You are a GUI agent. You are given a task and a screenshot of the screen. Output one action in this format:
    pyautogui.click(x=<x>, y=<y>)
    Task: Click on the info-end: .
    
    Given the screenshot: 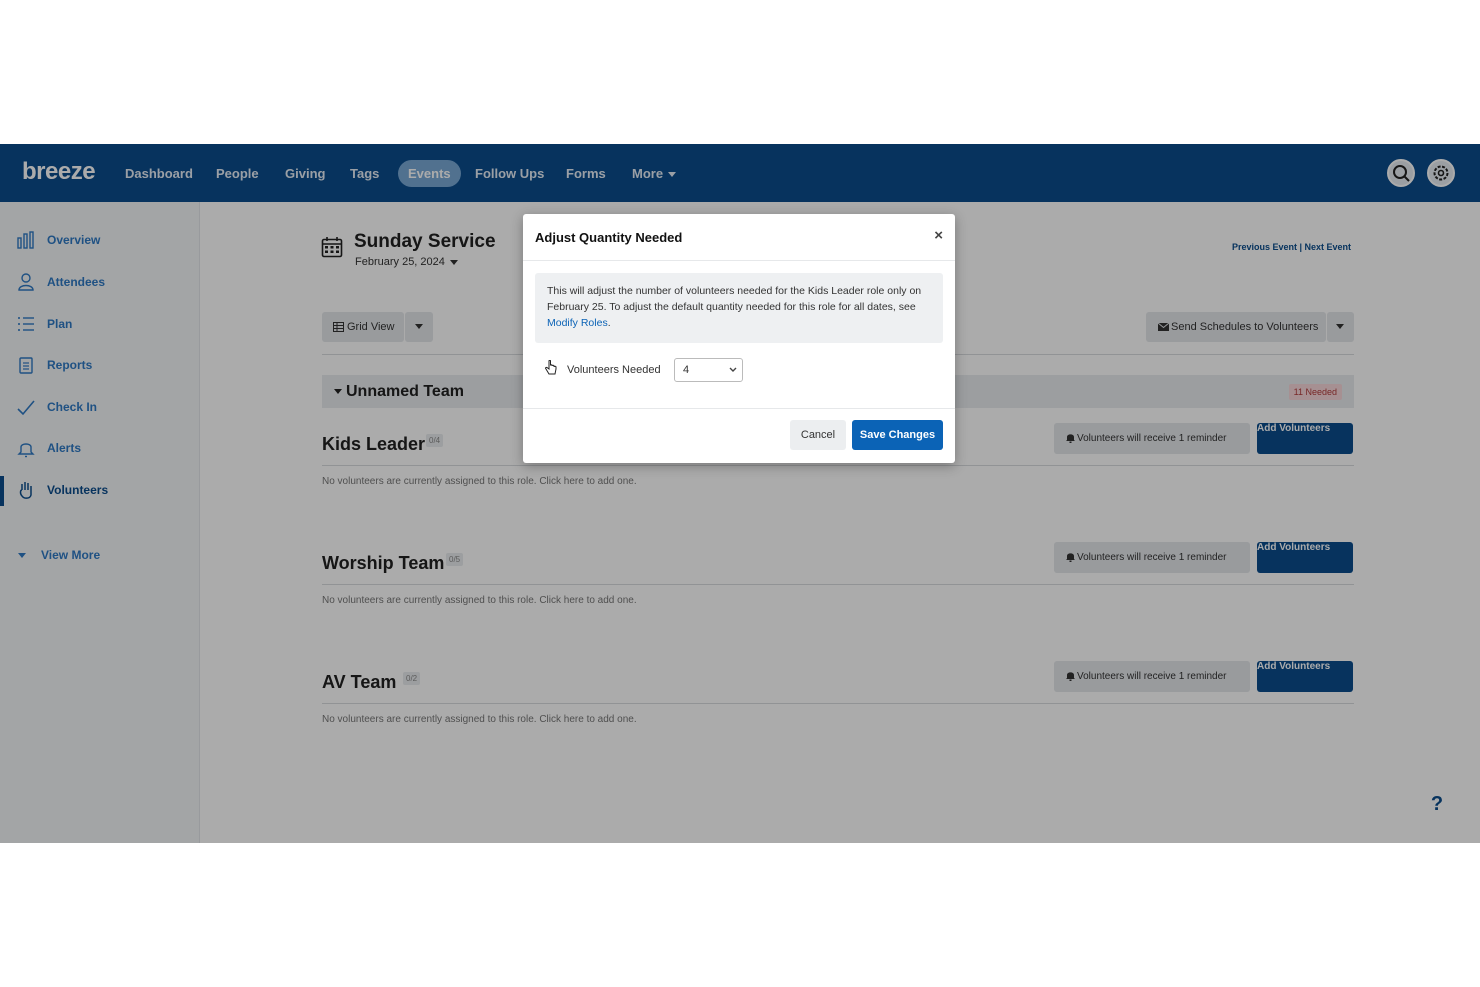 What is the action you would take?
    pyautogui.click(x=609, y=323)
    